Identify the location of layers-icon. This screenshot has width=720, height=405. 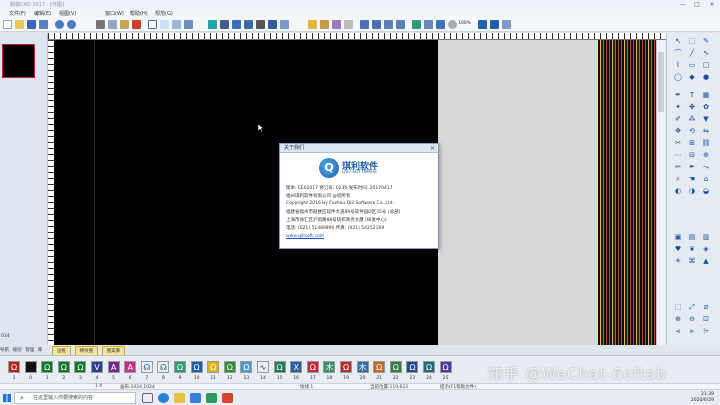
(260, 24).